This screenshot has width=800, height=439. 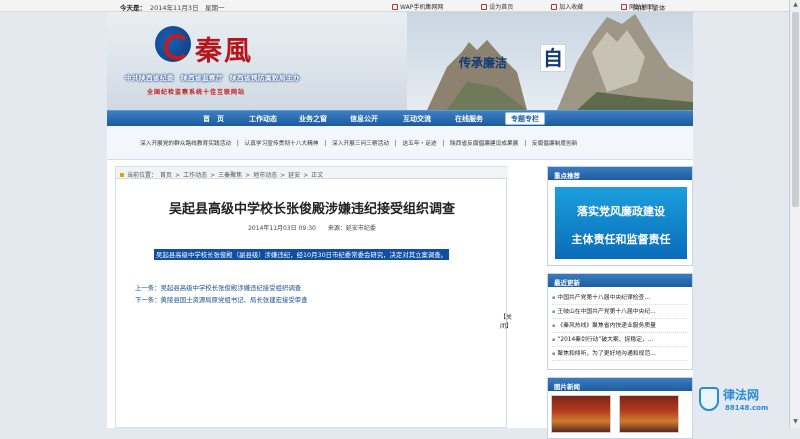 I want to click on scroll-thumb, so click(x=795, y=109).